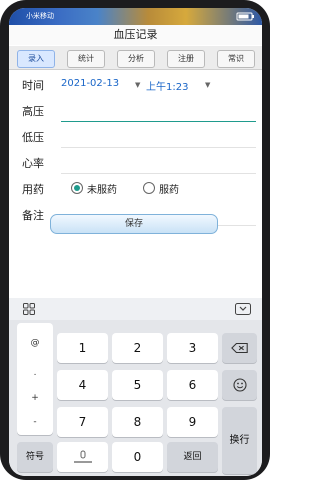 The image size is (320, 480). What do you see at coordinates (102, 188) in the screenshot?
I see `no-medication-label: 未服药` at bounding box center [102, 188].